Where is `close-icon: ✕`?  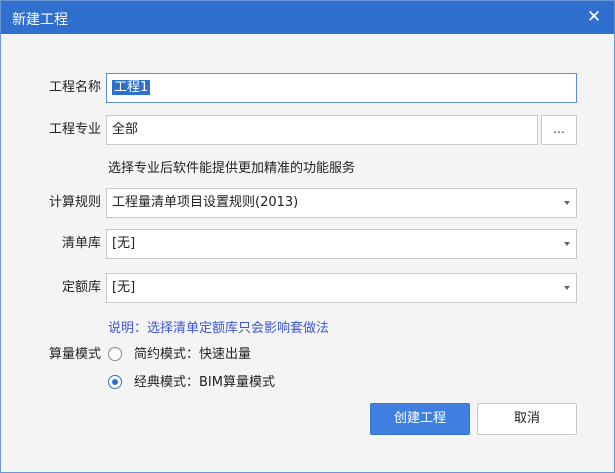 close-icon: ✕ is located at coordinates (594, 17).